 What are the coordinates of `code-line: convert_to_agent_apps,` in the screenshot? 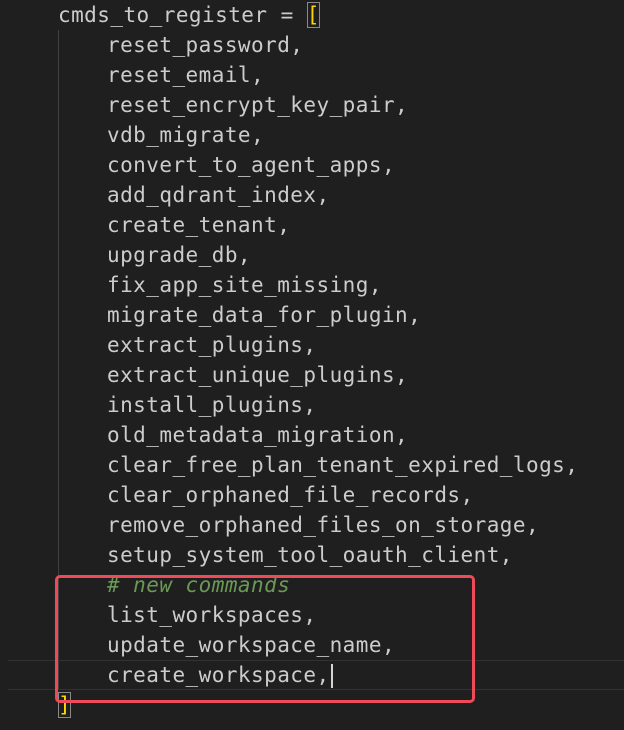 It's located at (251, 165).